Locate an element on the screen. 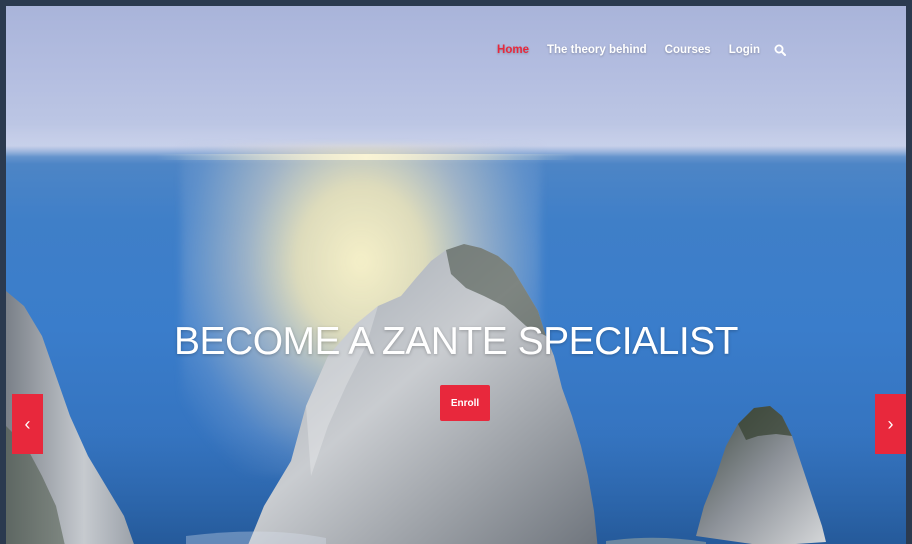 This screenshot has height=544, width=912. slider-prev-button: ‹ is located at coordinates (27, 424).